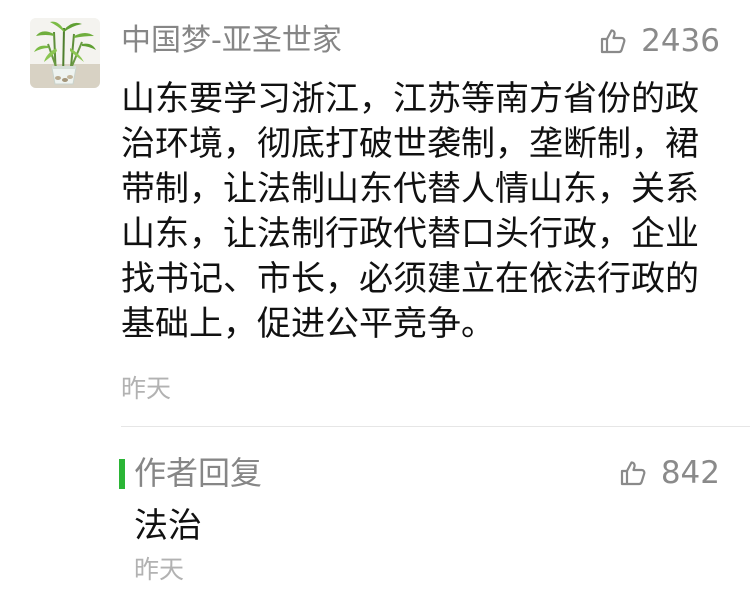 This screenshot has width=750, height=607. I want to click on author-reply-accent-bar, so click(122, 474).